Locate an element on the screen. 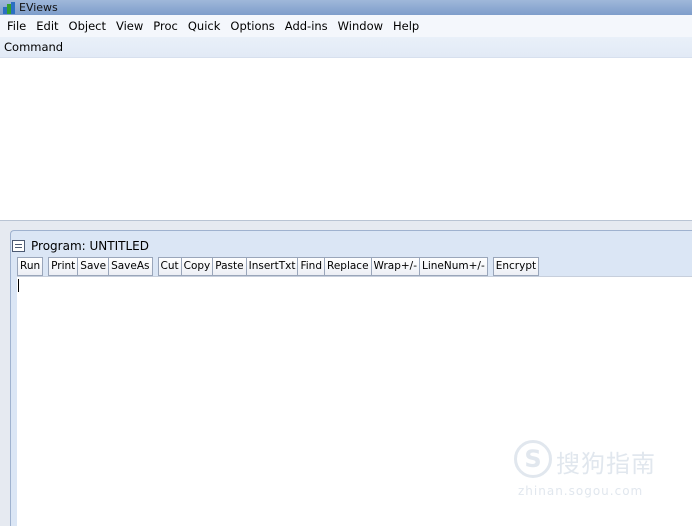  menu-file: File is located at coordinates (16, 26).